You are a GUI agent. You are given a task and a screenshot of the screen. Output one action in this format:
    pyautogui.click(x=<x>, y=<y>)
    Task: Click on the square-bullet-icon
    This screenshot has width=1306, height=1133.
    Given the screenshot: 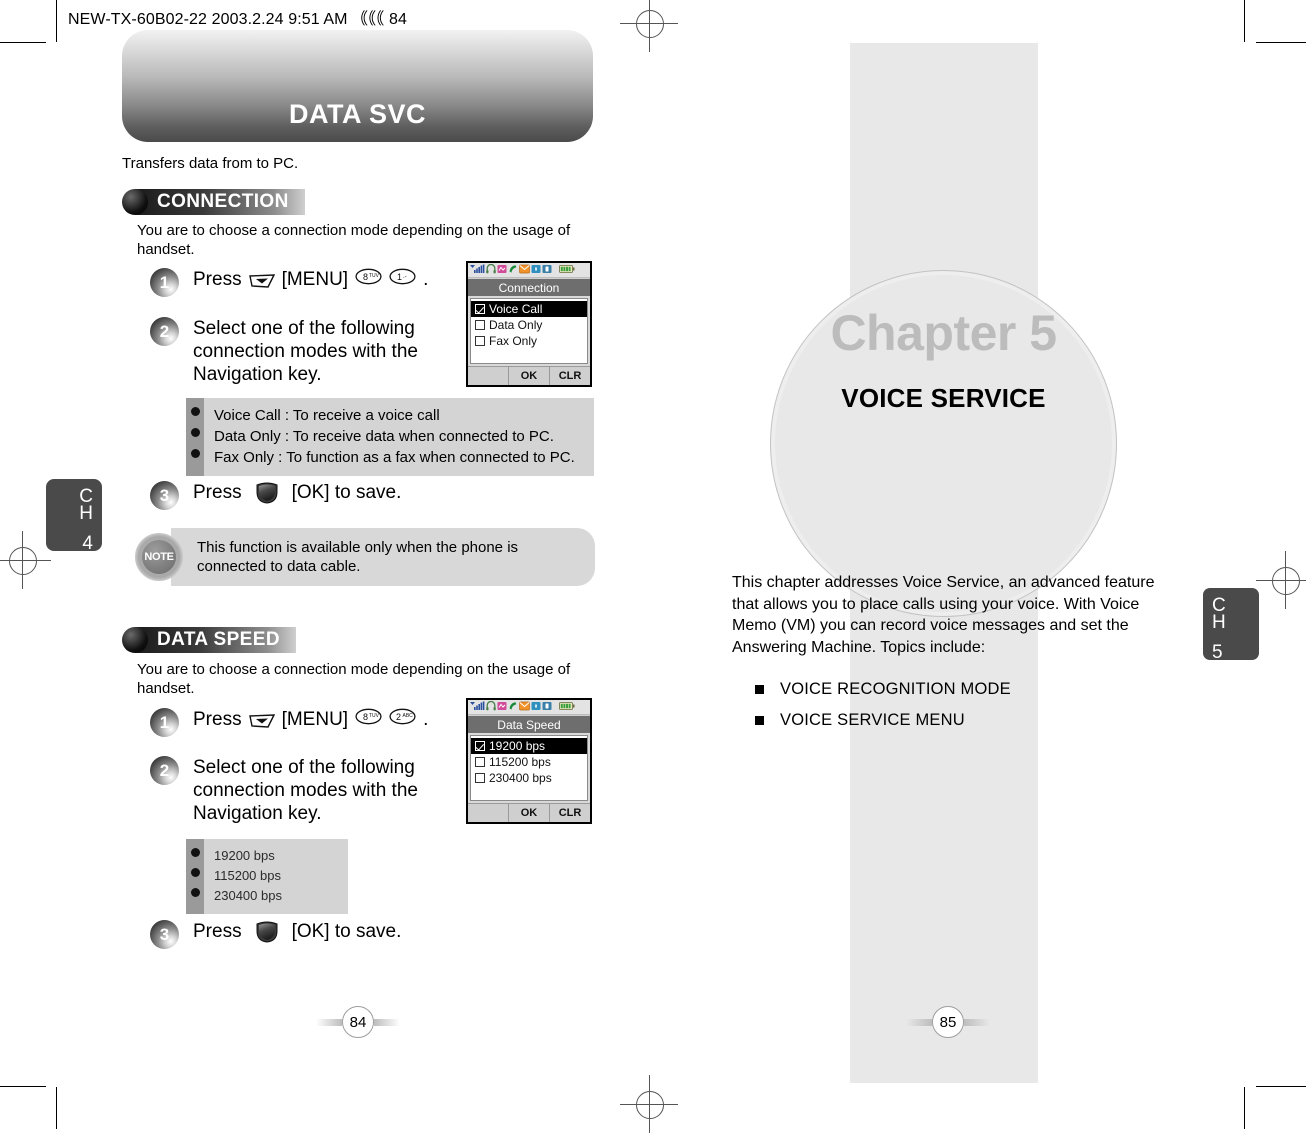 What is the action you would take?
    pyautogui.click(x=759, y=689)
    